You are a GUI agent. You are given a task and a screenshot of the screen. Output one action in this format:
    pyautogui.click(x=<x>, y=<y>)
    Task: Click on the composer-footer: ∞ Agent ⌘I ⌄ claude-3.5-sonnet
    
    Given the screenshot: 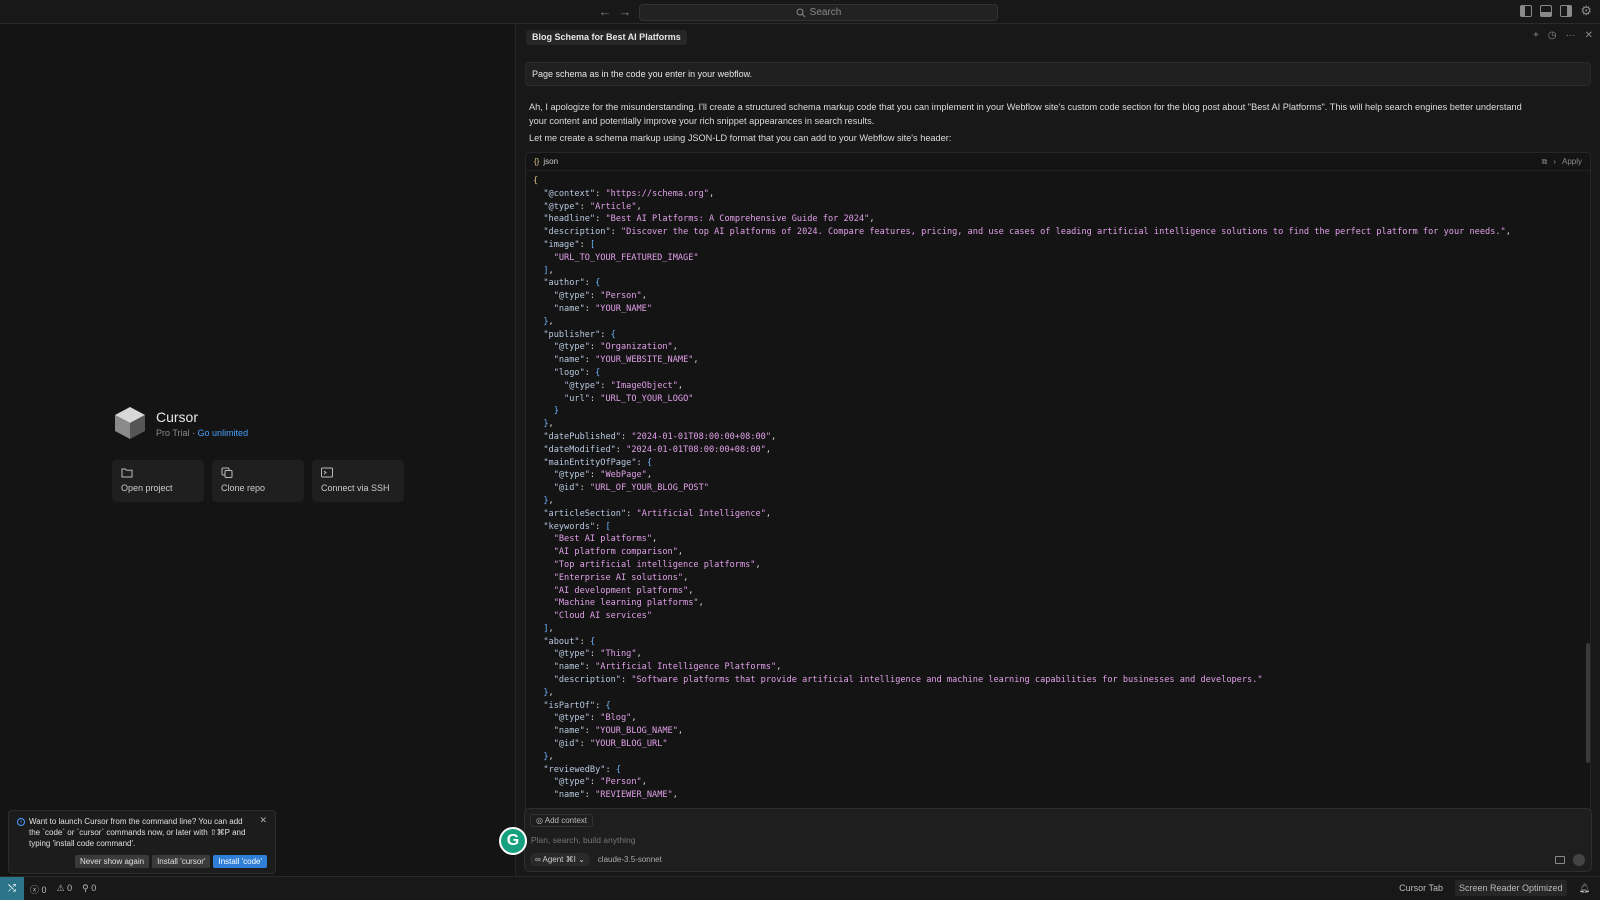 What is the action you would take?
    pyautogui.click(x=596, y=859)
    